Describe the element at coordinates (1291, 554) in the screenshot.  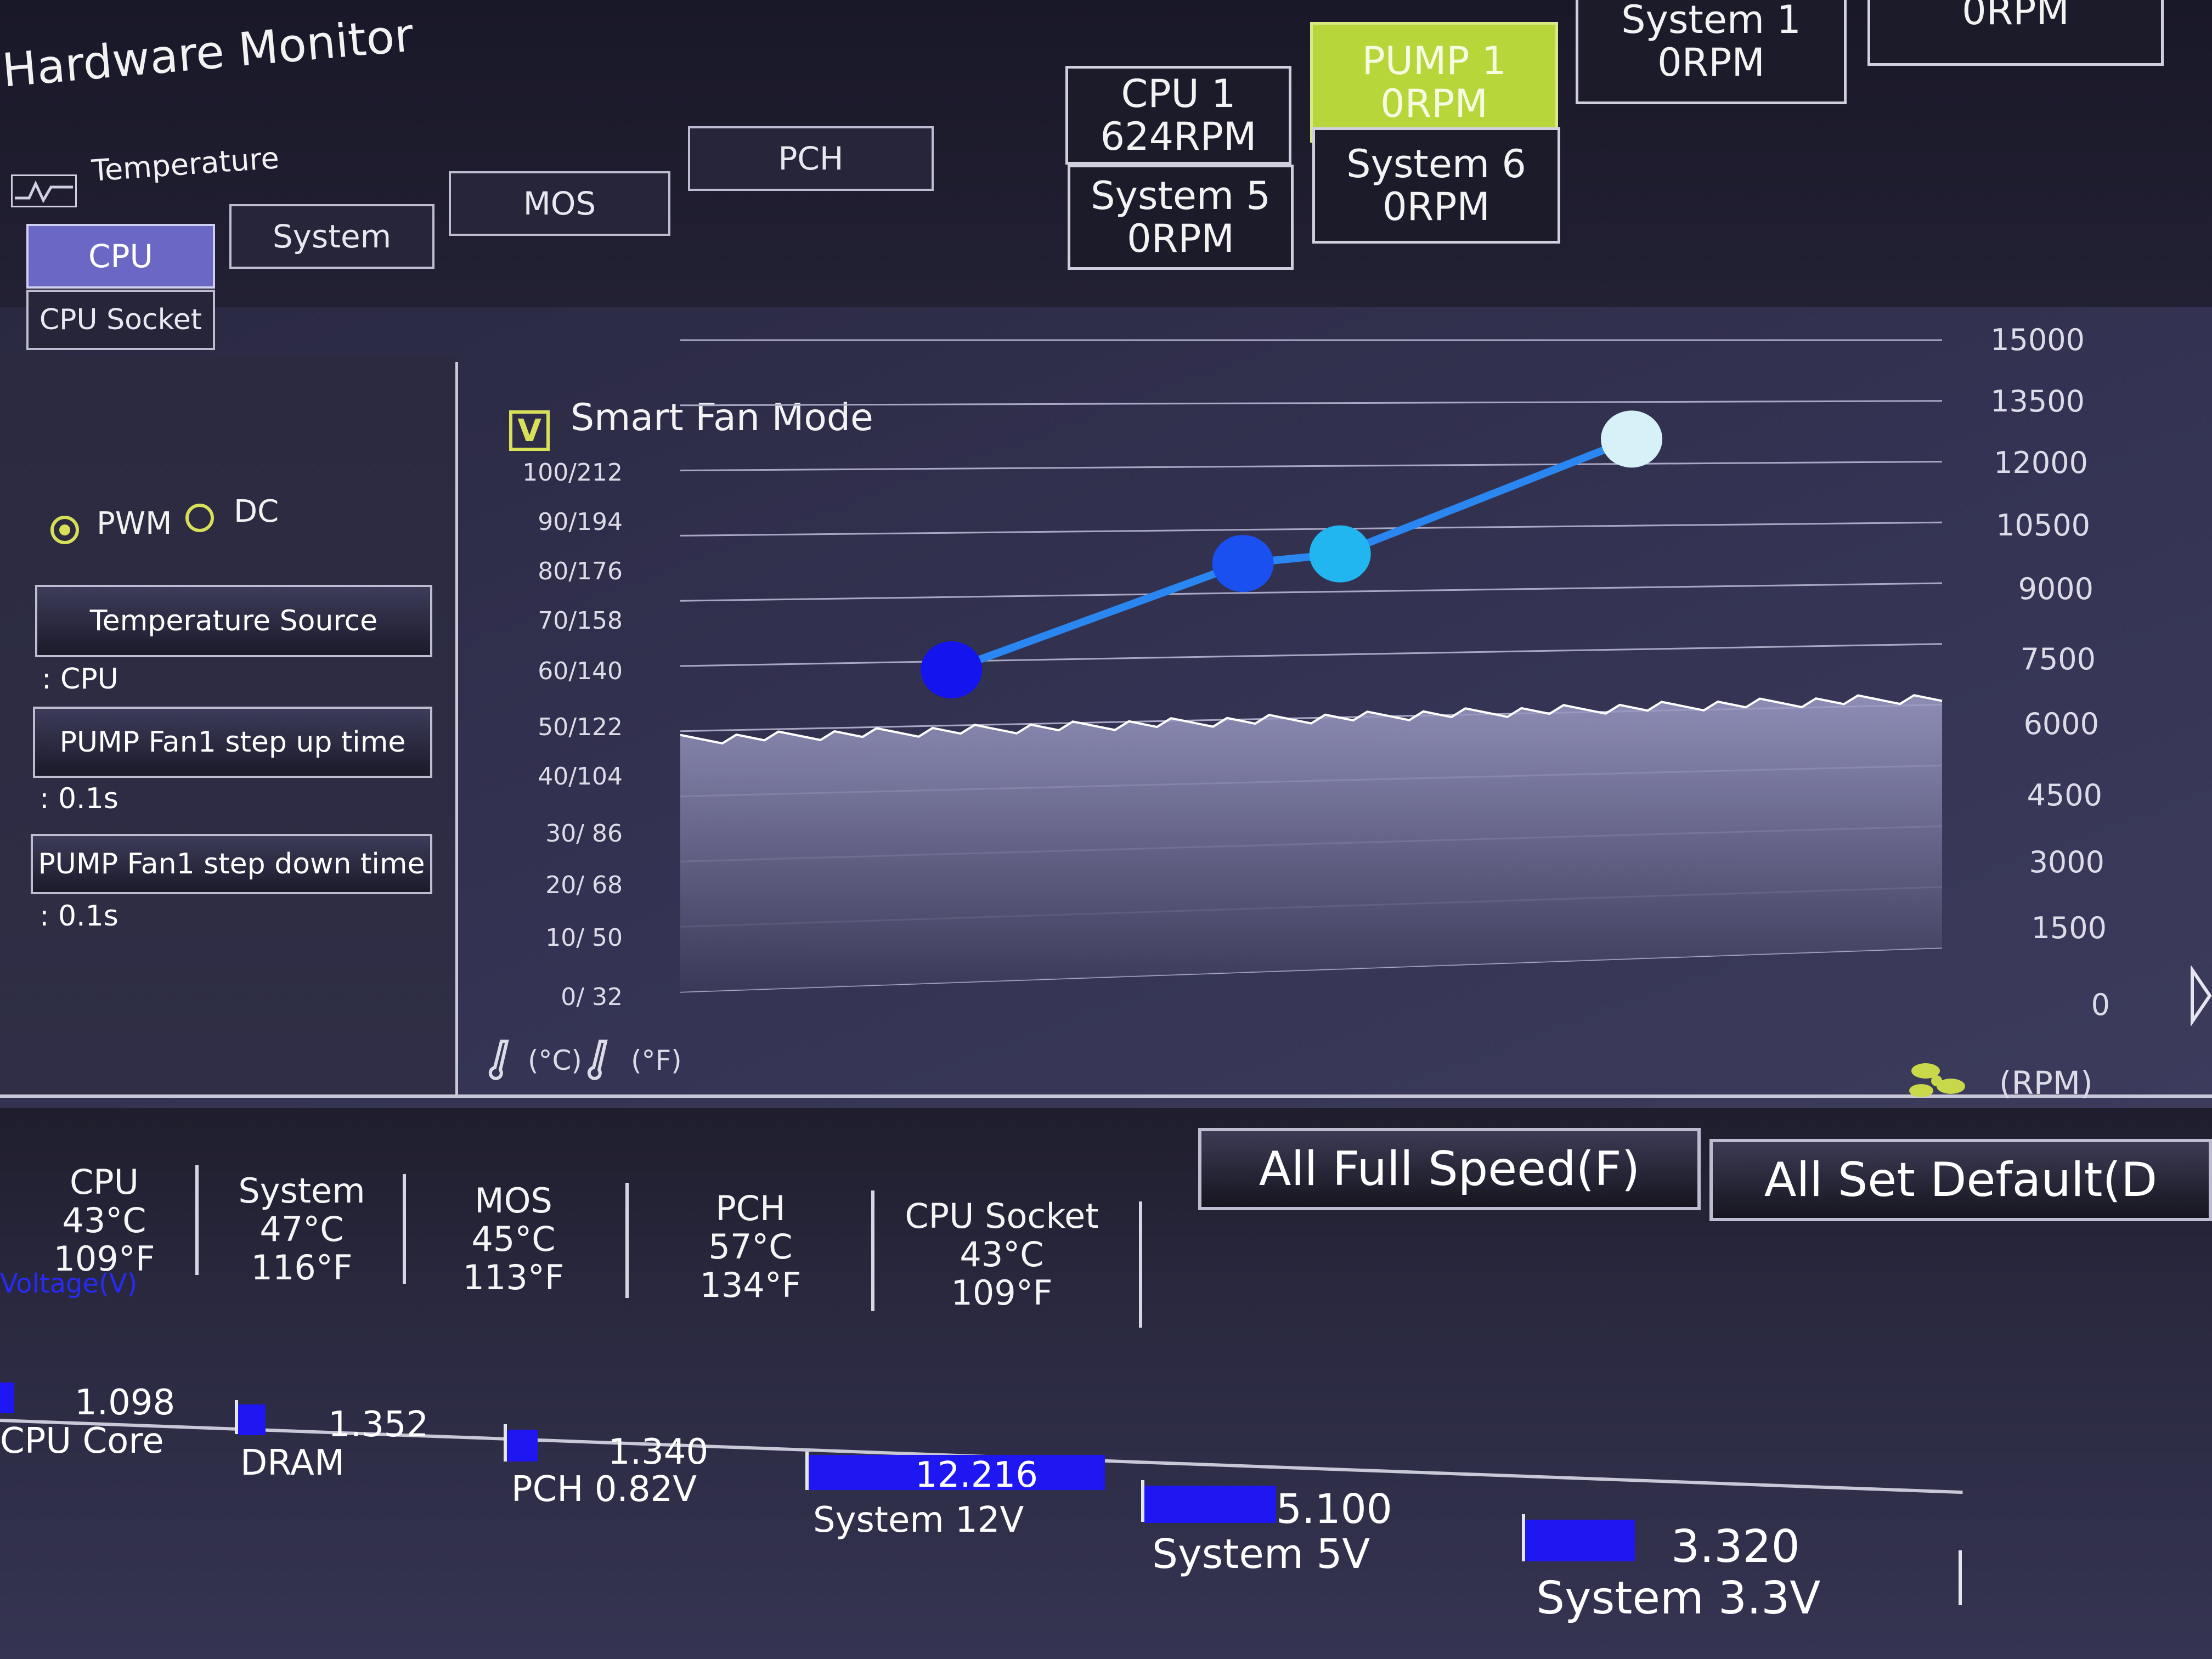
I see `fan-curve-line` at that location.